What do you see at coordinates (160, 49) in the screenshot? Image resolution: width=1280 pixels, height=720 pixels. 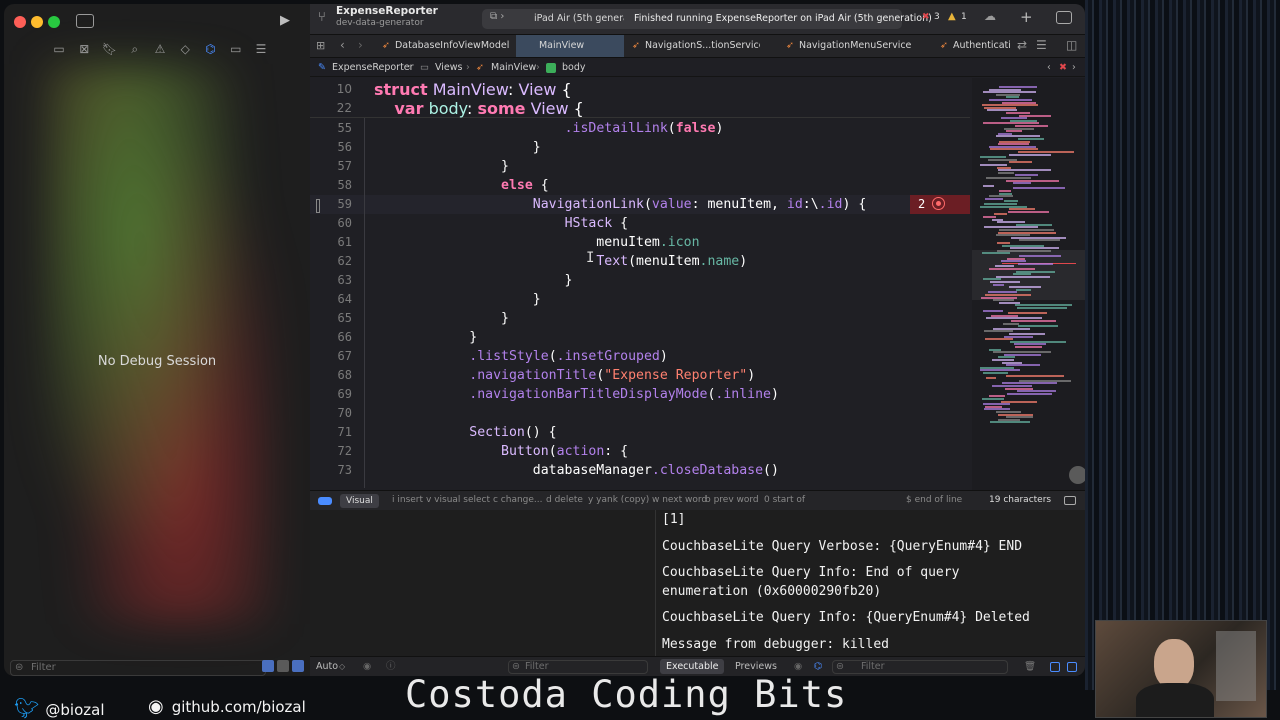 I see `issue-warning-icon: ⚠︎` at bounding box center [160, 49].